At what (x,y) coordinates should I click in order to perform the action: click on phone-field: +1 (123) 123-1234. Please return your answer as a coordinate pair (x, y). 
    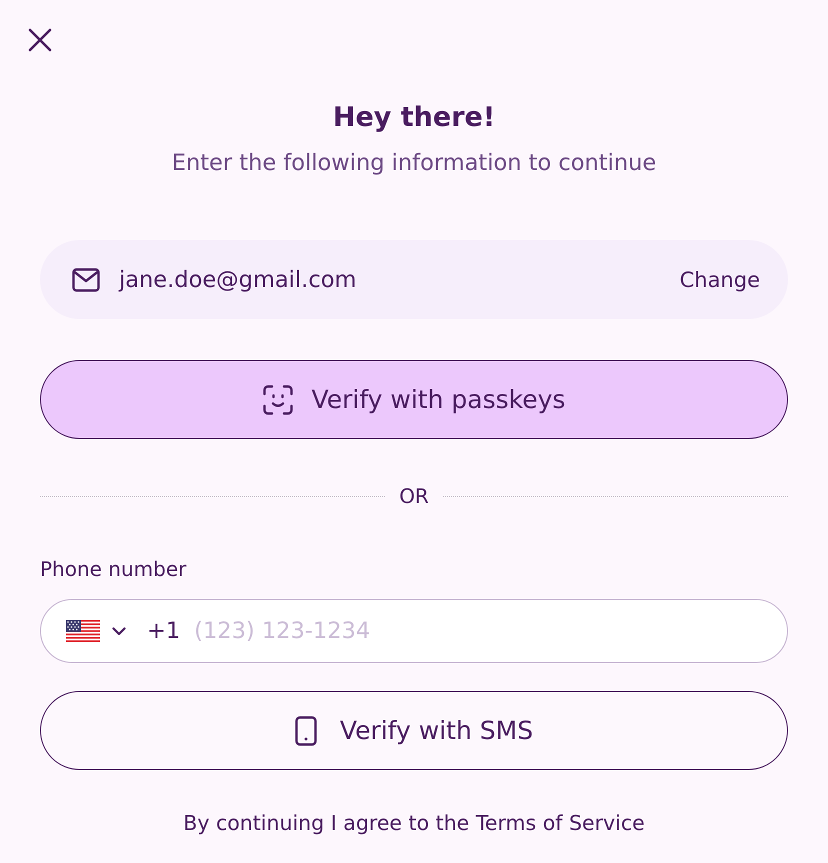
    Looking at the image, I should click on (414, 631).